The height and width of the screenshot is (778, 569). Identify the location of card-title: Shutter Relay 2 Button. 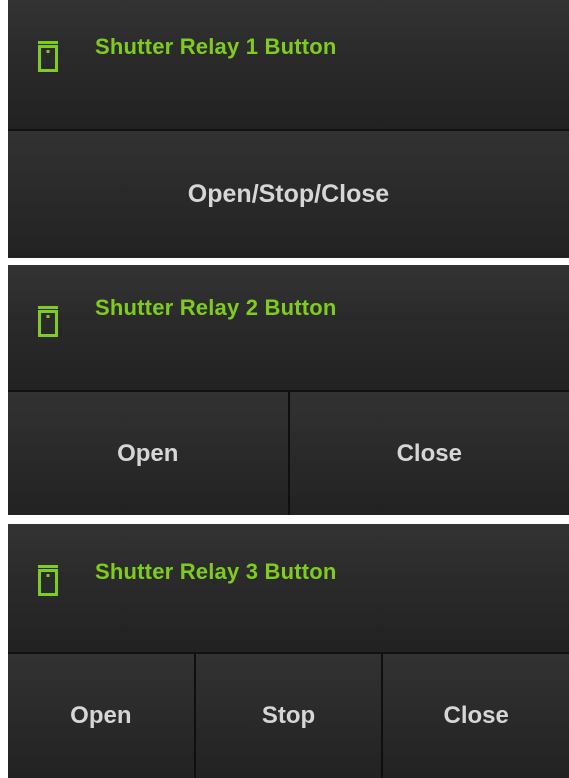
(216, 307).